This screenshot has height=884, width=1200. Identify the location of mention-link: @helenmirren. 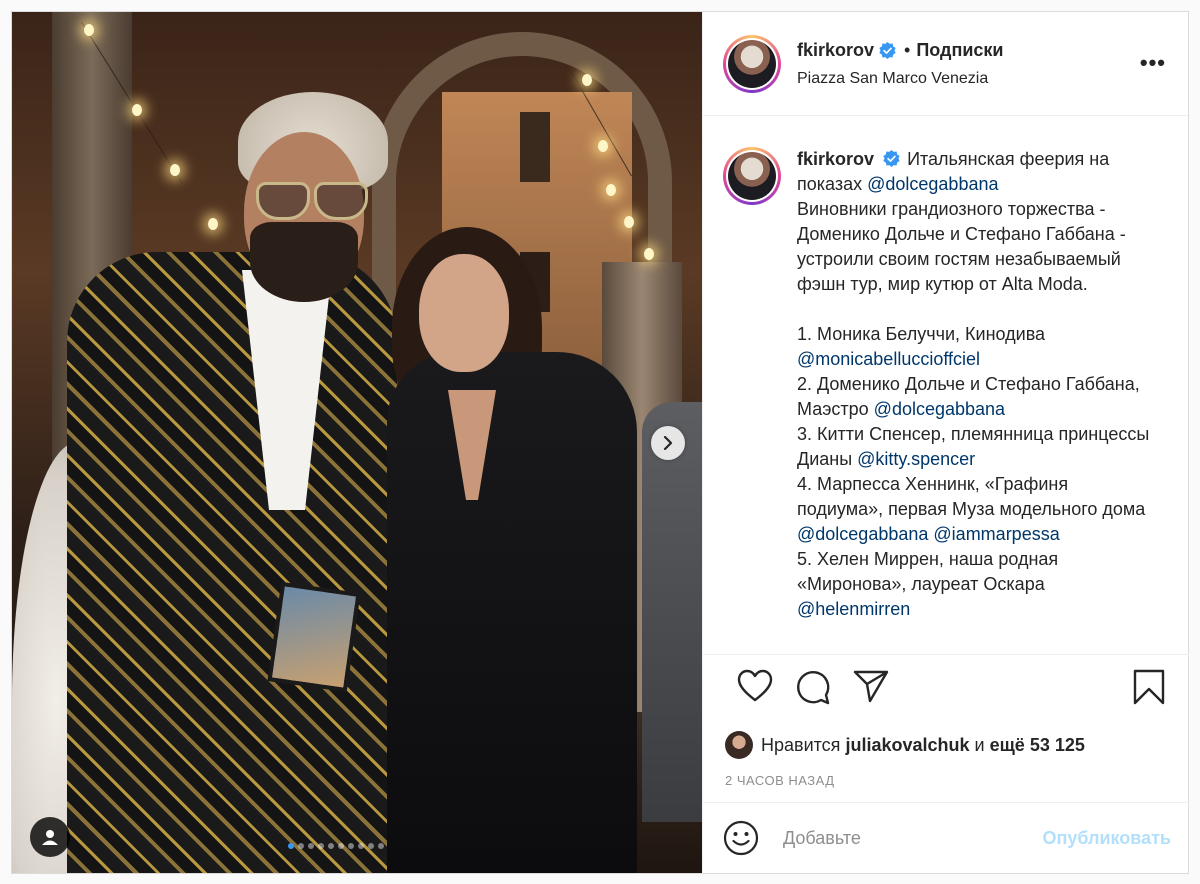
(853, 609).